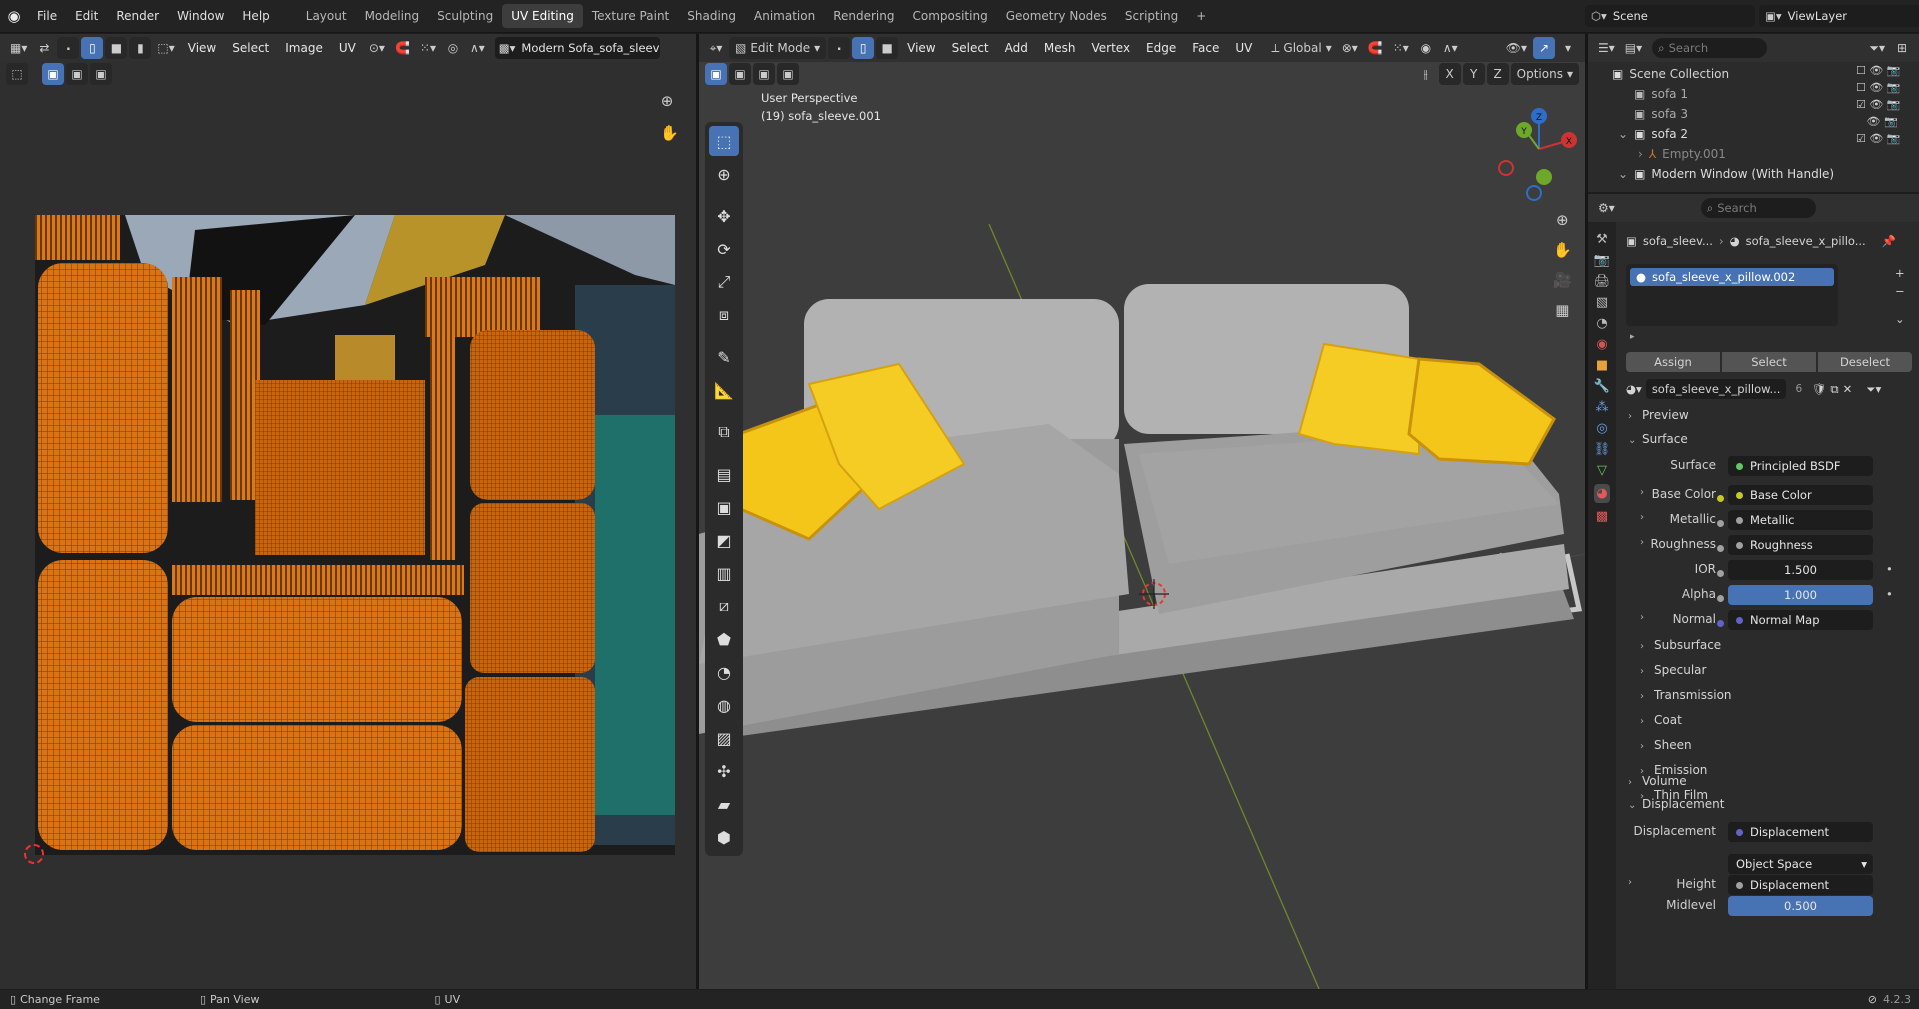 Image resolution: width=1919 pixels, height=1009 pixels. I want to click on move-tool-icon: ✥, so click(724, 216).